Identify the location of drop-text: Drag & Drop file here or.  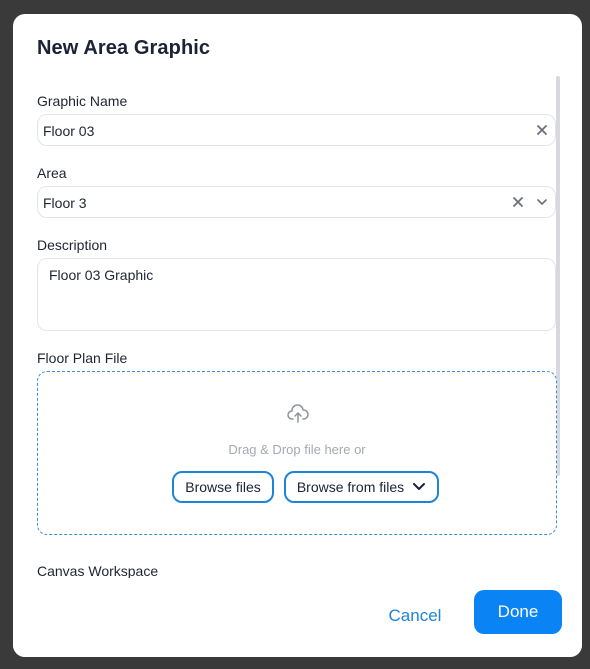
(297, 449).